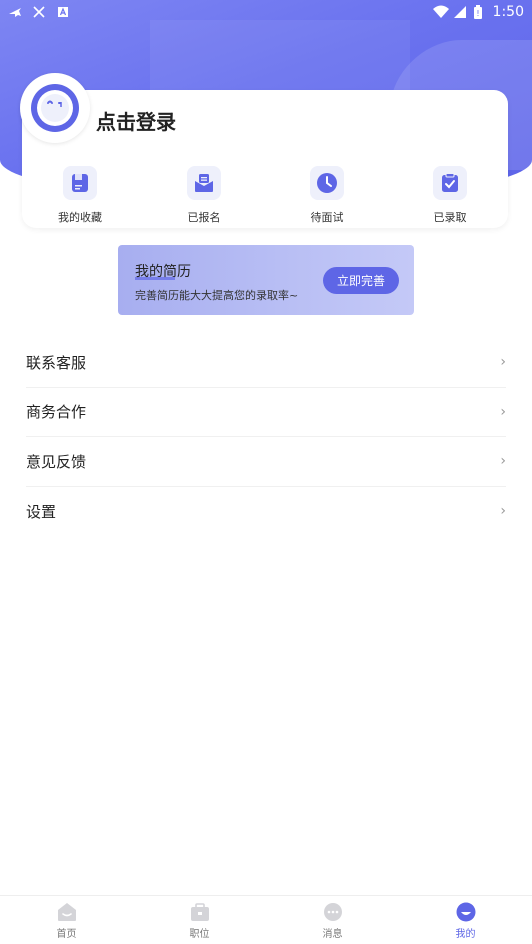  I want to click on bookmark-icon, so click(80, 183).